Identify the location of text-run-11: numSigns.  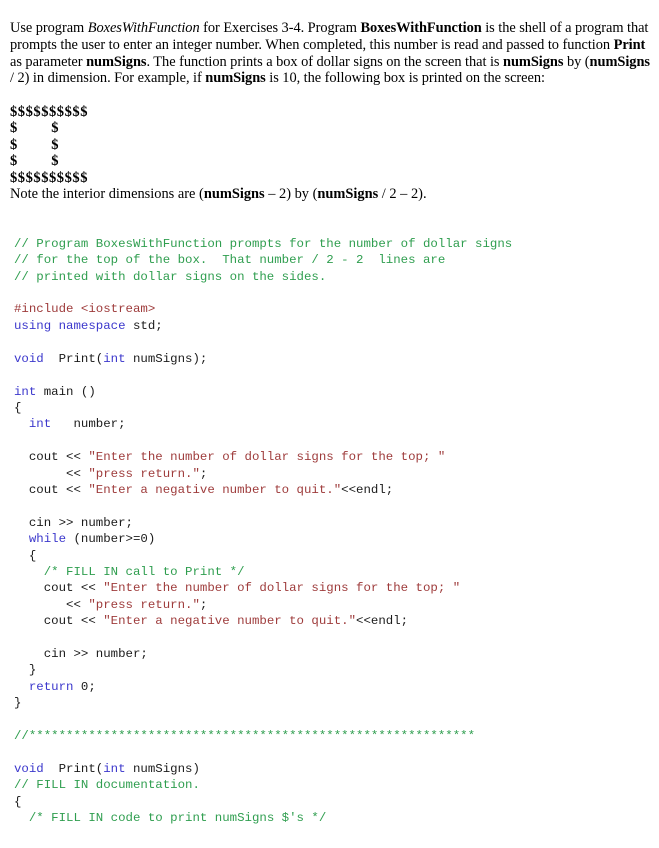
(619, 61).